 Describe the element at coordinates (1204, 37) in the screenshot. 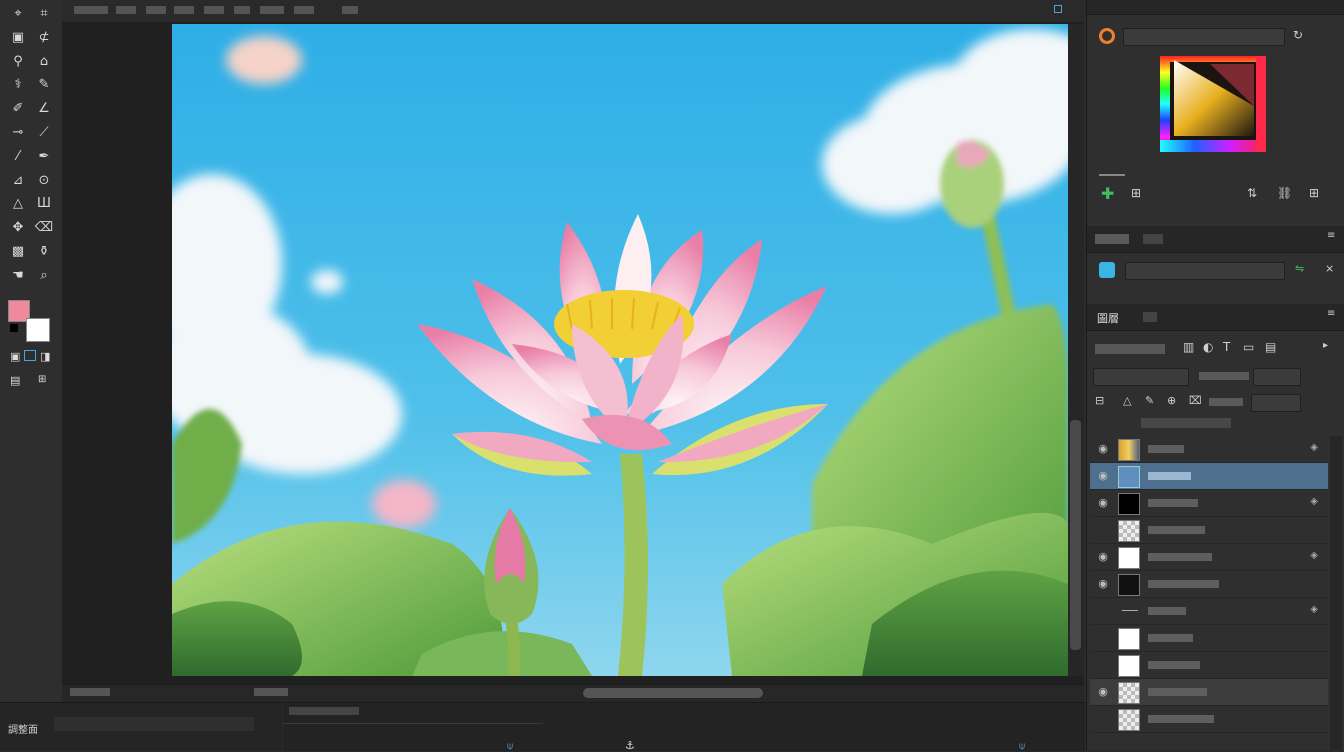

I see `color-hex-field` at that location.